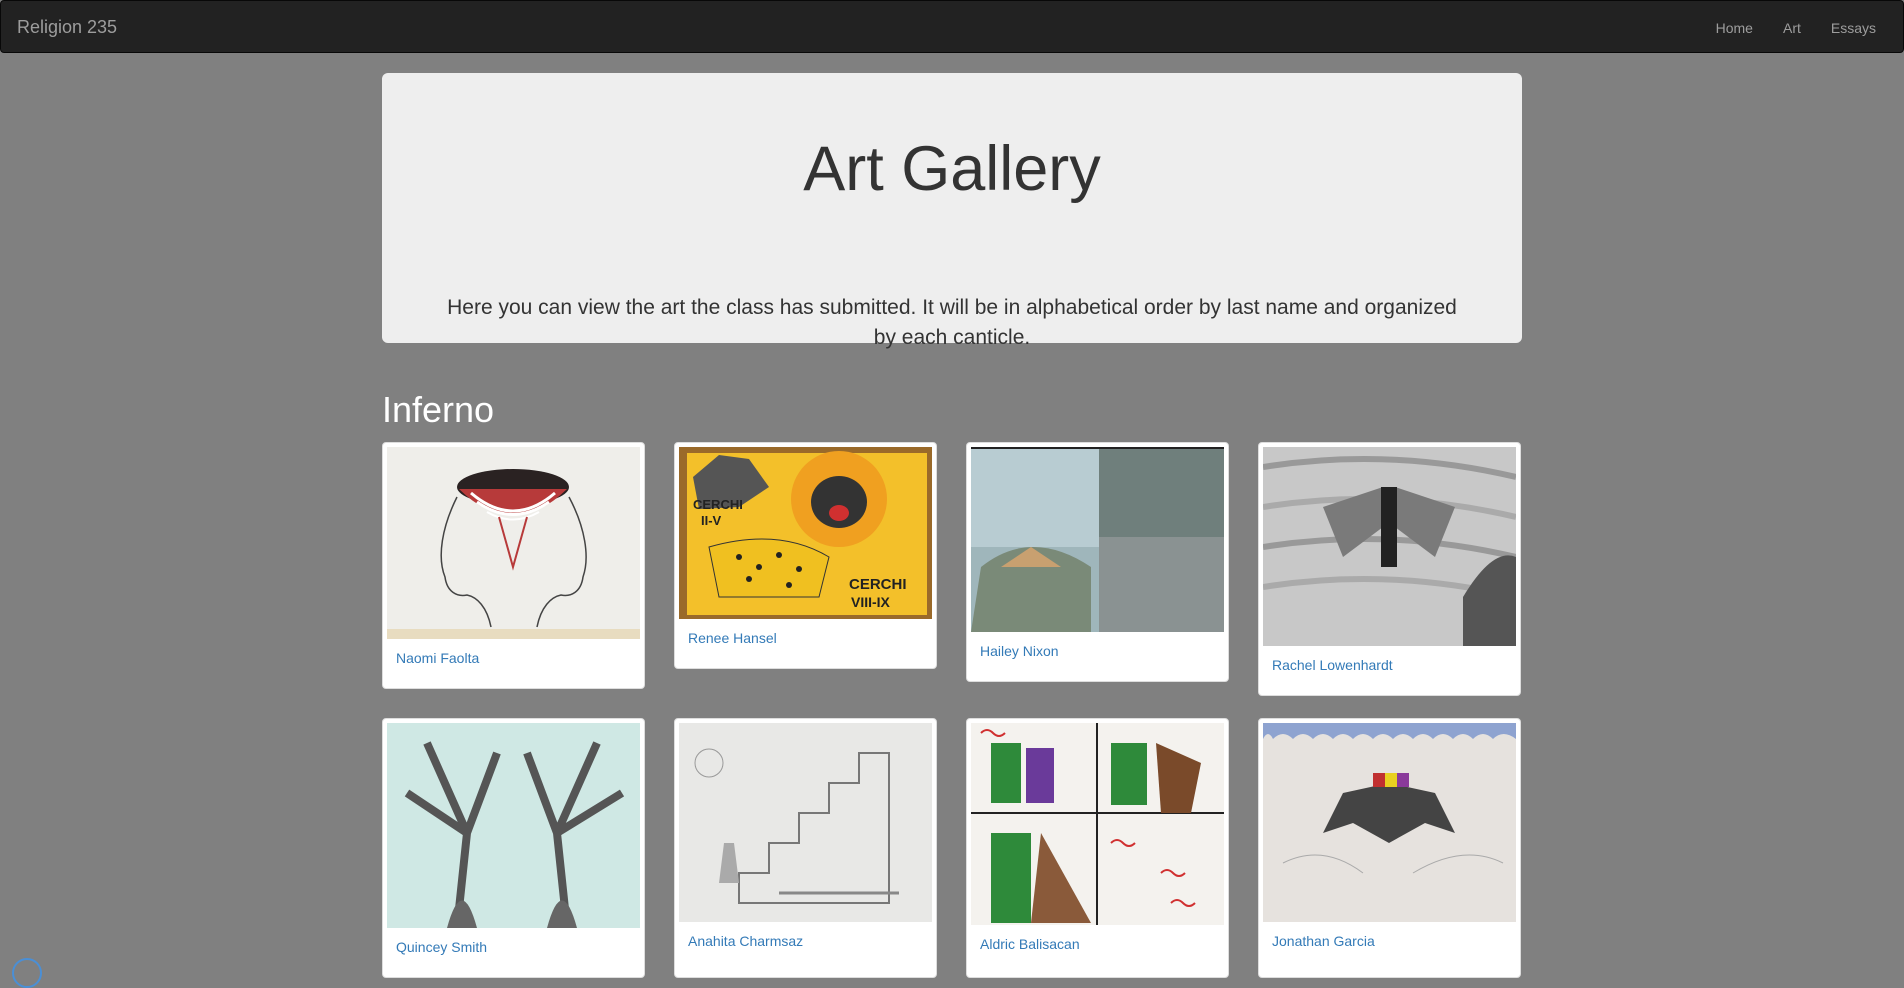 Image resolution: width=1904 pixels, height=988 pixels. Describe the element at coordinates (805, 633) in the screenshot. I see `artist-name-link: Renee Hansel` at that location.